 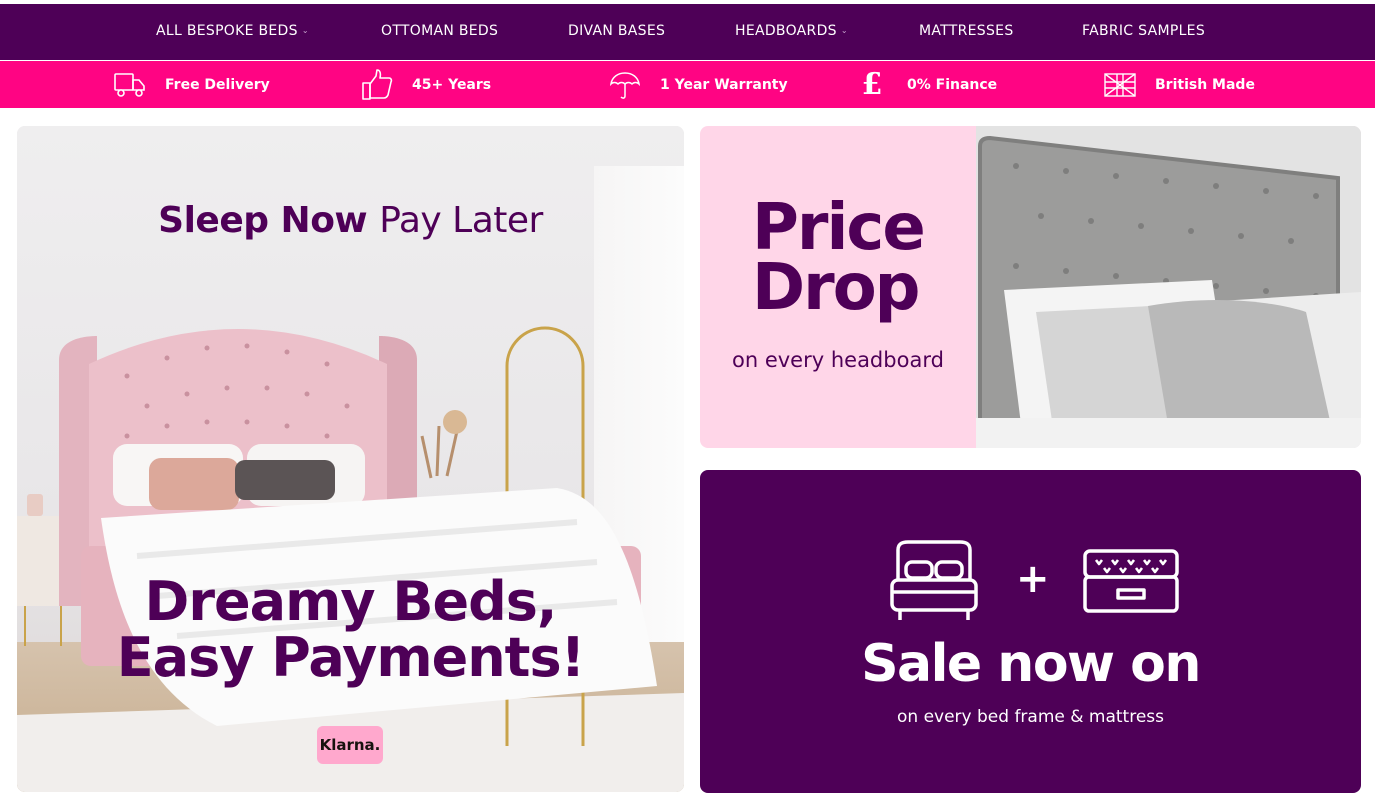 I want to click on klarna-logo: Klarna., so click(x=350, y=745).